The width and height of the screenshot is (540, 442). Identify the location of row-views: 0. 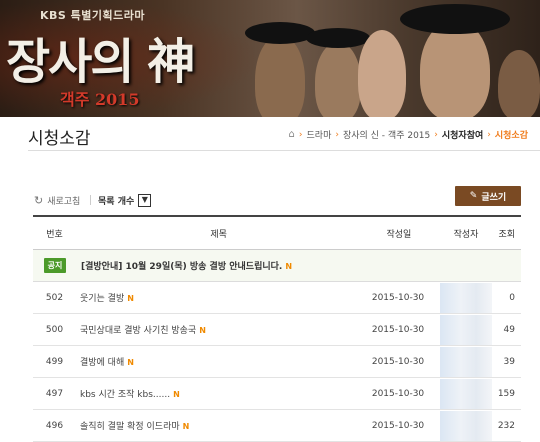
(512, 297).